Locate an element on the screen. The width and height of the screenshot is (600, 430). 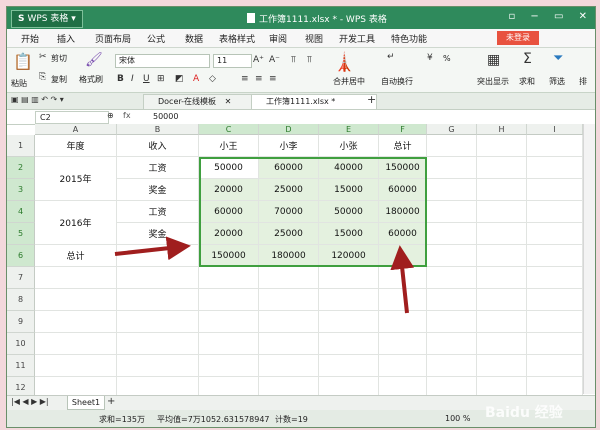
active-cell: 50000 is located at coordinates (229, 168).